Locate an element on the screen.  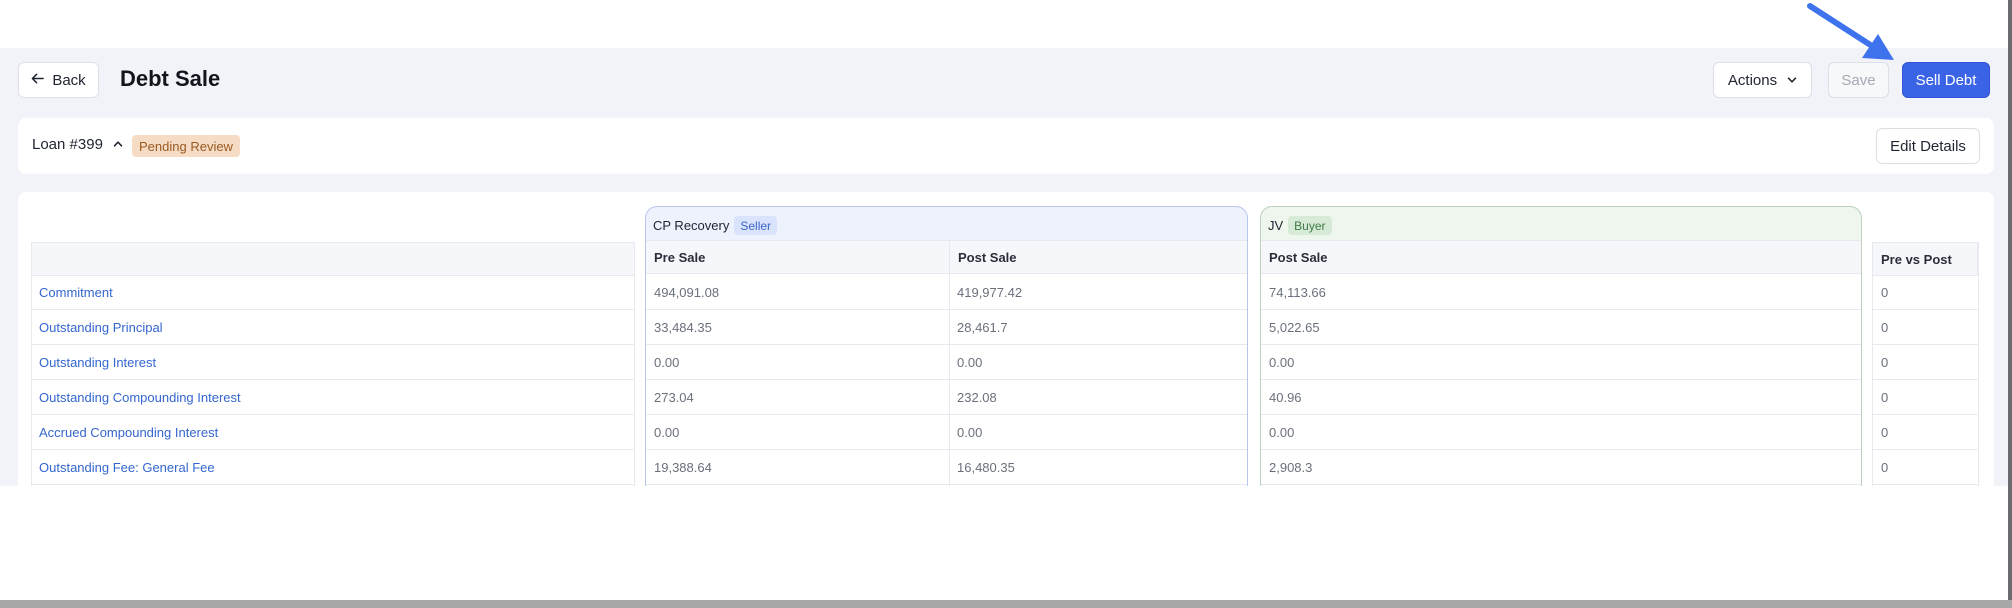
table-row: 40.96 is located at coordinates (1561, 397).